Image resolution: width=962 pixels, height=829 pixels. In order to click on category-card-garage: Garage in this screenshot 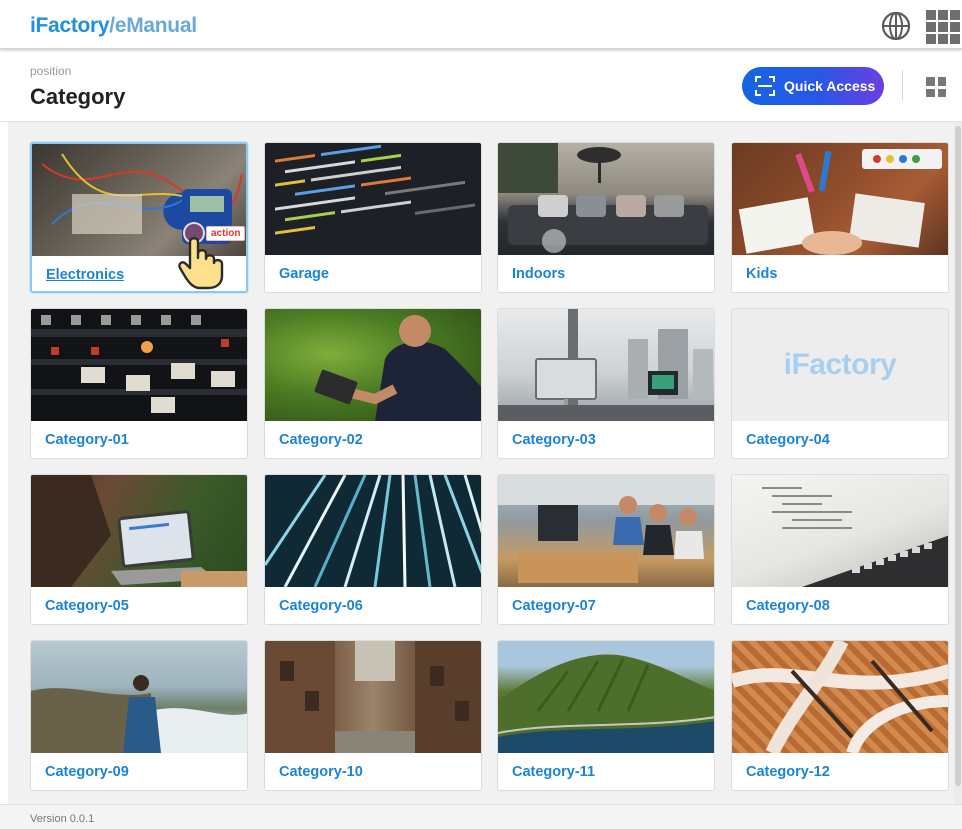, I will do `click(373, 217)`.